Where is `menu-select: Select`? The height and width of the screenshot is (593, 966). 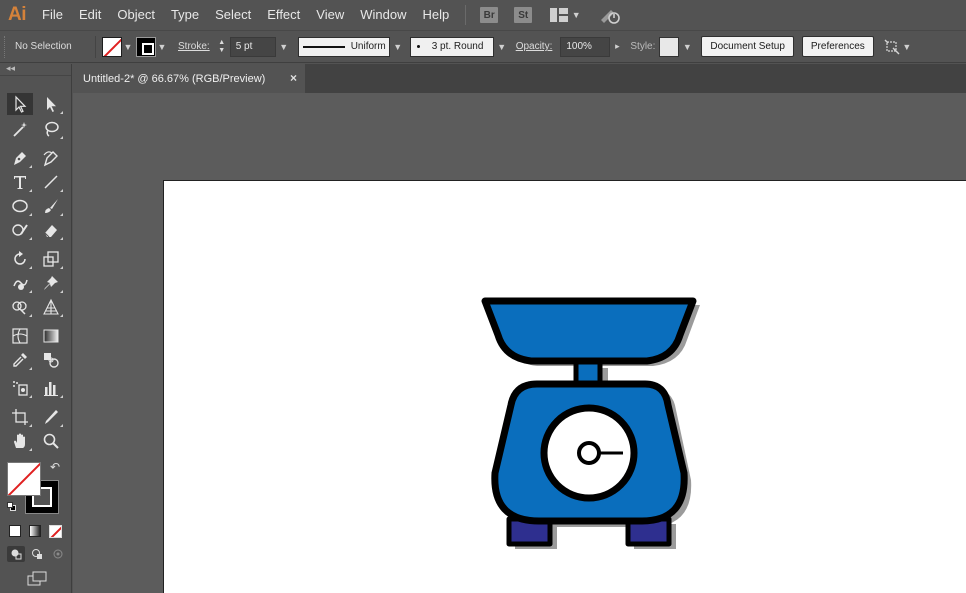
menu-select: Select is located at coordinates (233, 15).